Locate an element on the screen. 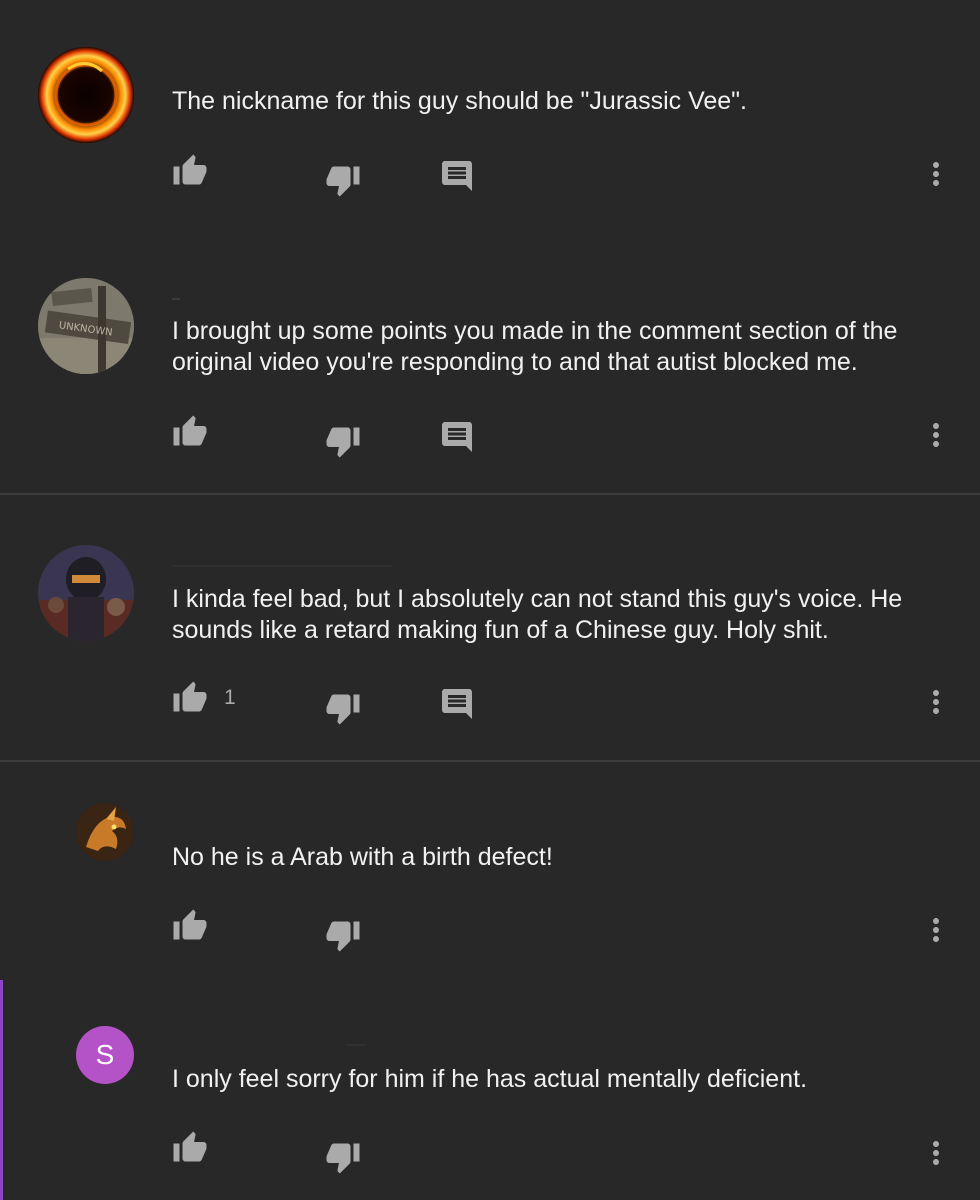 The image size is (980, 1200). dislike-button is located at coordinates (343, 1157).